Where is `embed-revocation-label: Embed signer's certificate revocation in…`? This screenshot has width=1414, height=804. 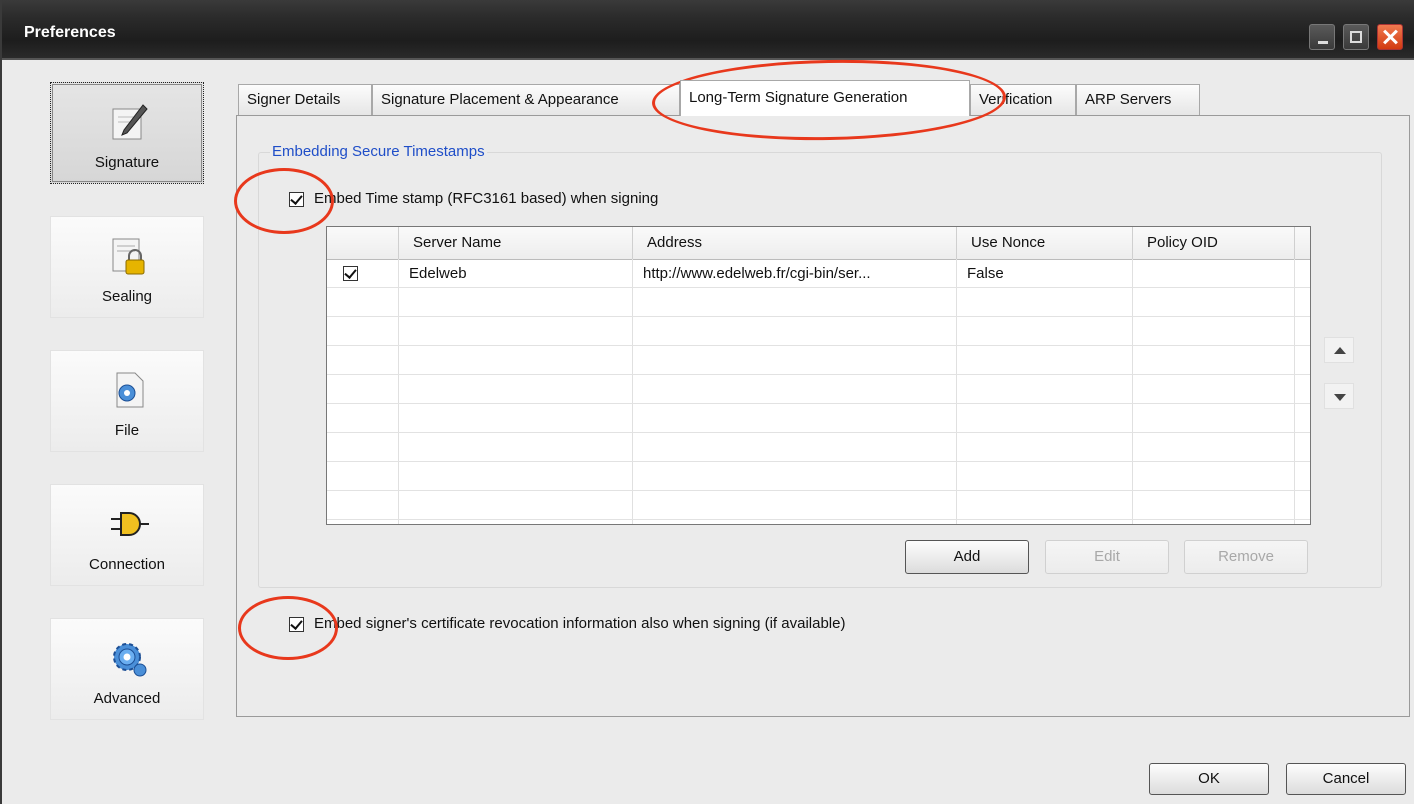 embed-revocation-label: Embed signer's certificate revocation in… is located at coordinates (580, 623).